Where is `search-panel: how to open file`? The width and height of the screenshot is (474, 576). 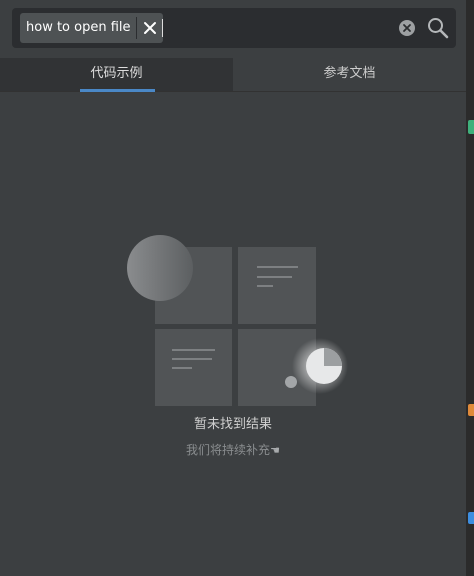
search-panel: how to open file is located at coordinates (233, 28).